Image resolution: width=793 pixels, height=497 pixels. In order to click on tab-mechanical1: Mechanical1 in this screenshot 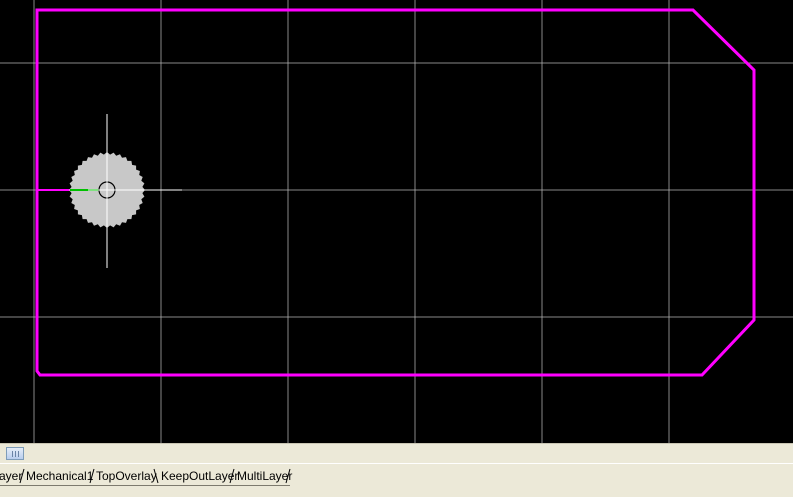, I will do `click(59, 476)`.